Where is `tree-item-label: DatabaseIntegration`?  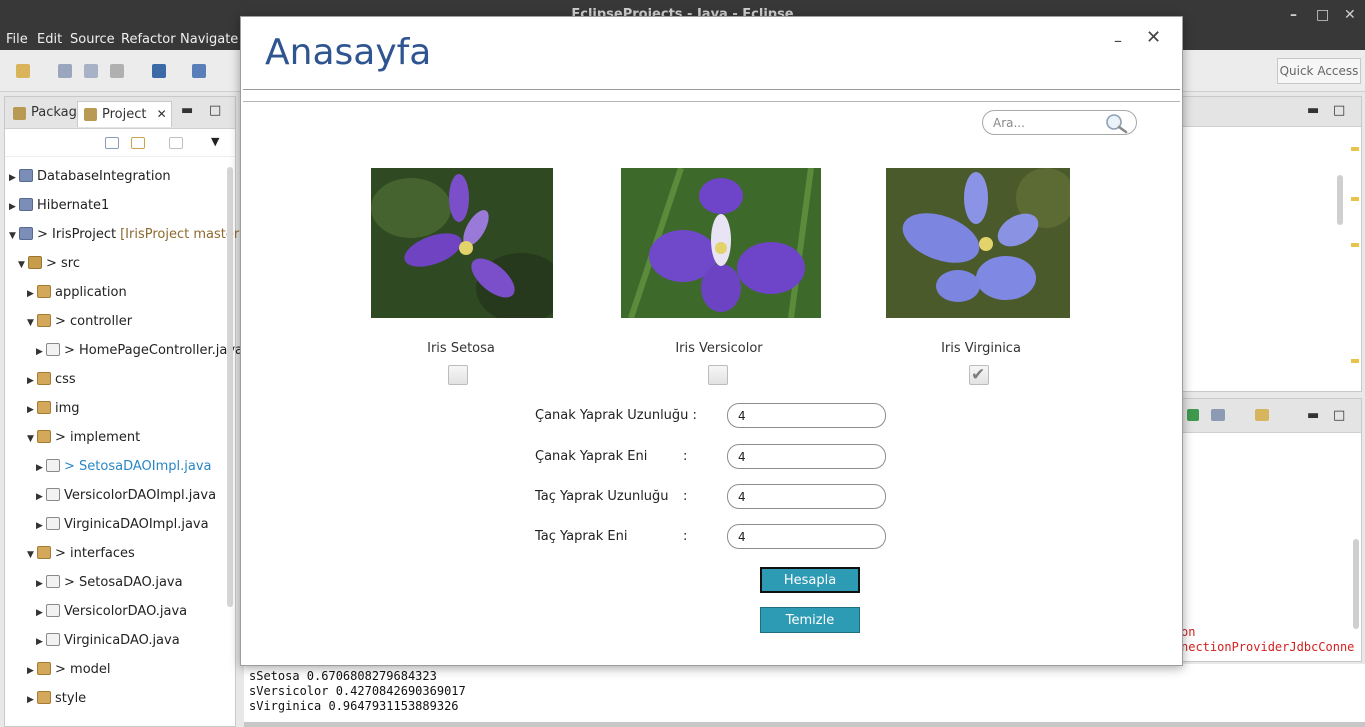 tree-item-label: DatabaseIntegration is located at coordinates (104, 176).